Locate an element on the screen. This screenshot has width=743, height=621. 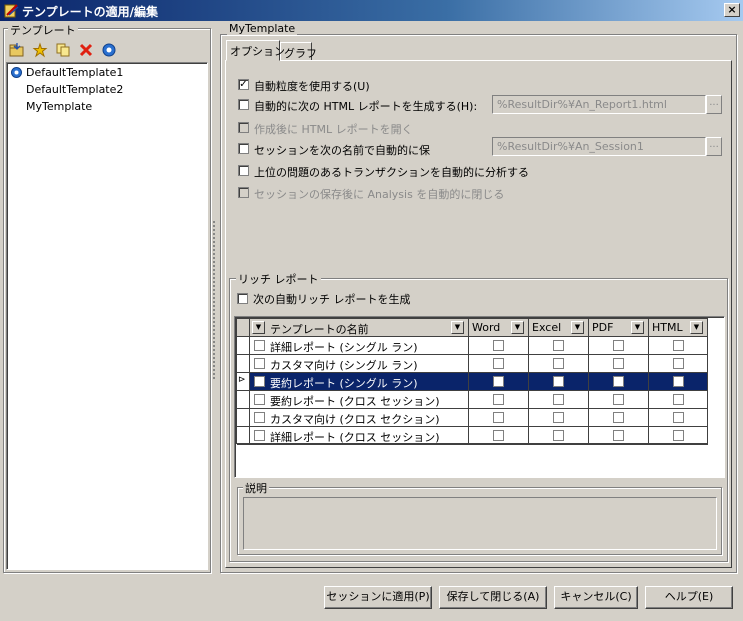
settings-gear-icon is located at coordinates (109, 50).